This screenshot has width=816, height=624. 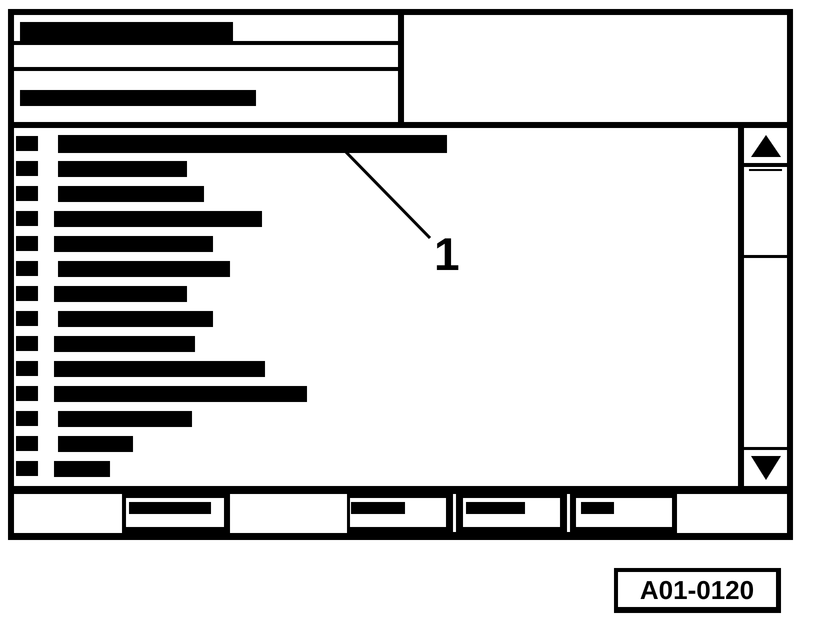 What do you see at coordinates (765, 352) in the screenshot?
I see `scroll-track` at bounding box center [765, 352].